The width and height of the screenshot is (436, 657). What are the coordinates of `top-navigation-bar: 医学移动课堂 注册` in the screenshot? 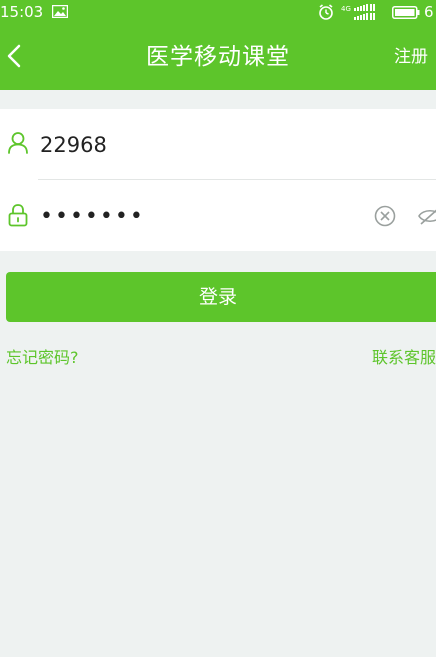 It's located at (218, 57).